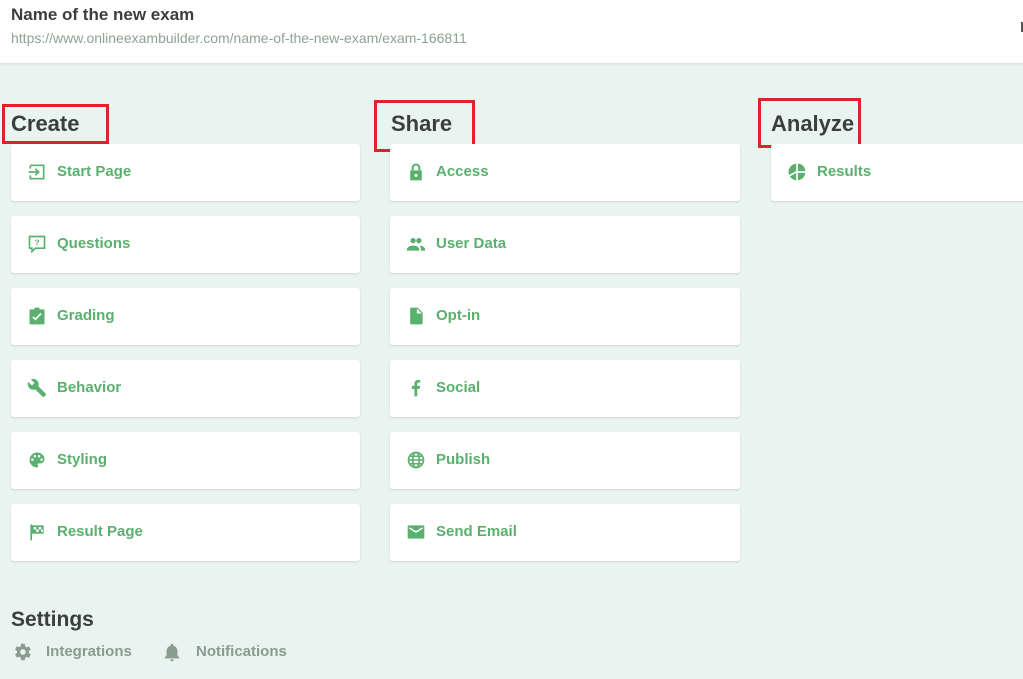 The height and width of the screenshot is (679, 1023). I want to click on user-data-card: User Data, so click(565, 244).